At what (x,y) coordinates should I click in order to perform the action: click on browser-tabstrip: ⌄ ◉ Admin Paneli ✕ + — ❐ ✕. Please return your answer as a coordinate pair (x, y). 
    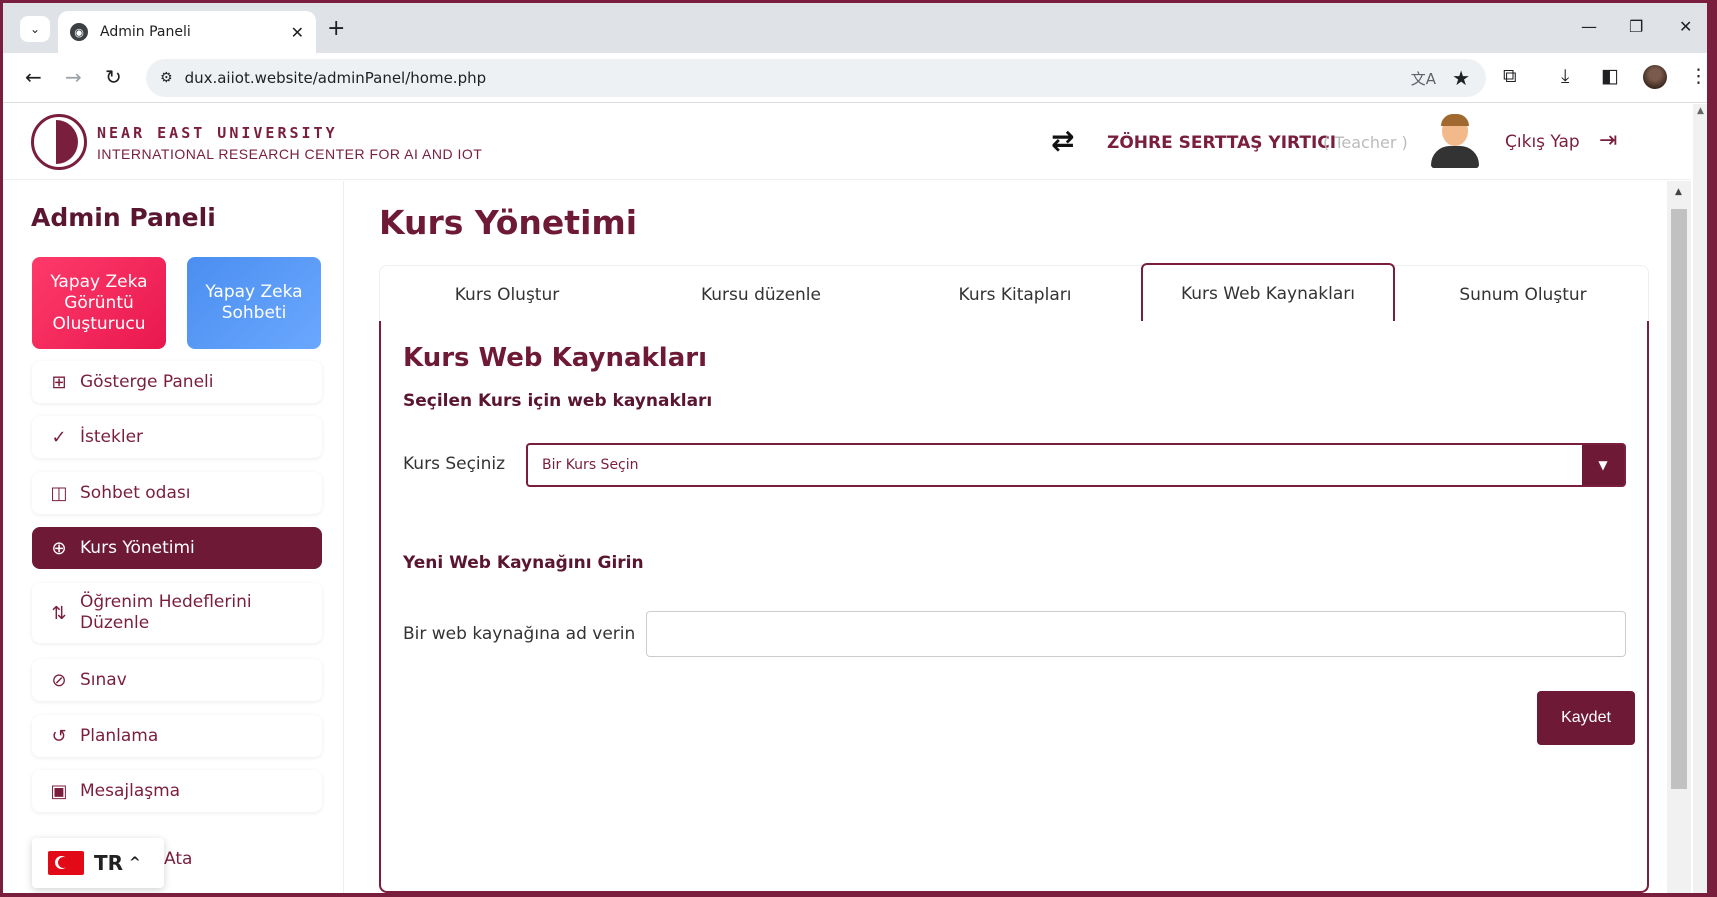
    Looking at the image, I should click on (855, 28).